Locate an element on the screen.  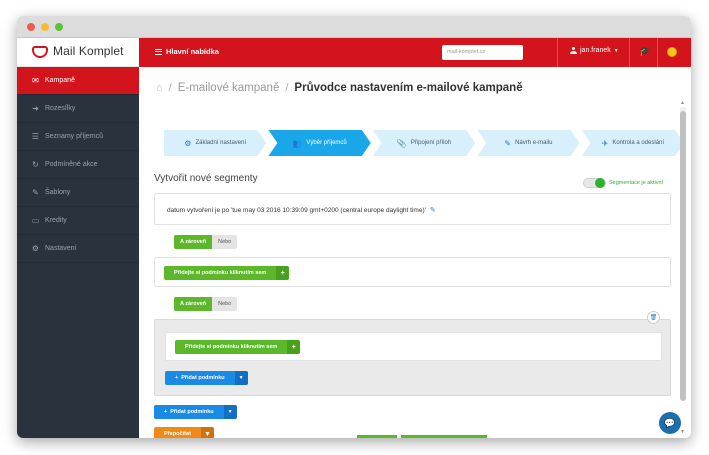
segmentation-toggle: Segmentace je aktivní is located at coordinates (623, 183).